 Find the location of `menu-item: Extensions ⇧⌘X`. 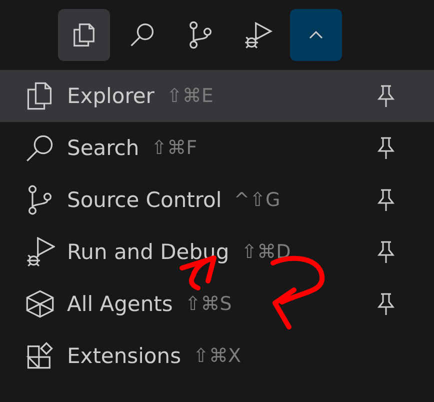

menu-item: Extensions ⇧⌘X is located at coordinates (217, 356).